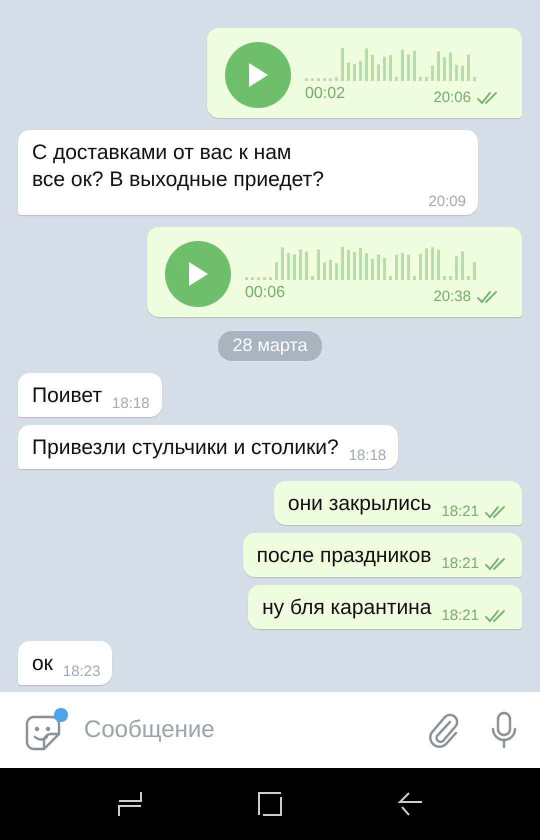  I want to click on attach-button, so click(444, 730).